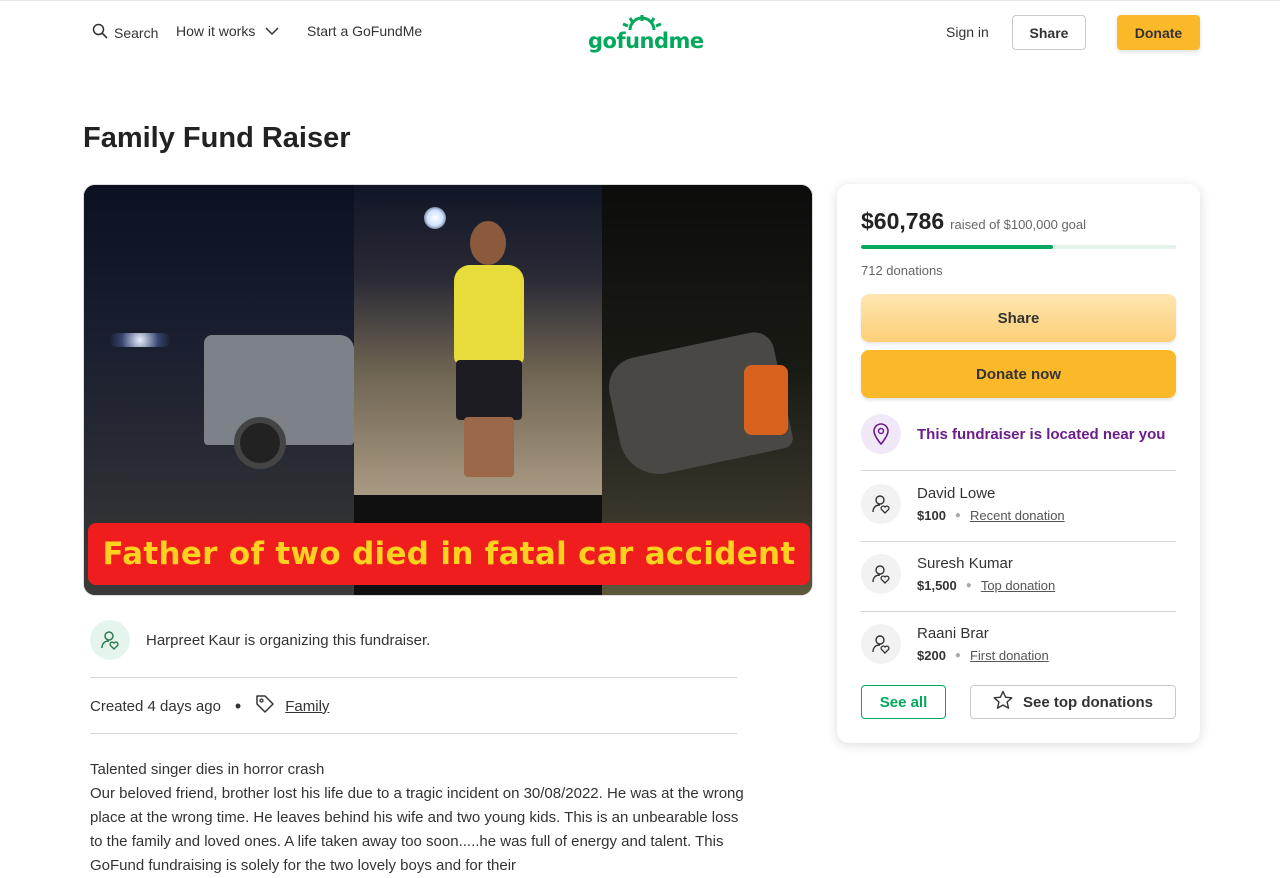 The height and width of the screenshot is (878, 1280). I want to click on donor-amount: $200, so click(931, 655).